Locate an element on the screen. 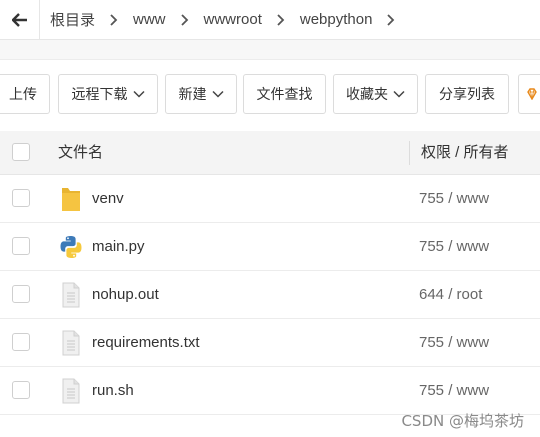  file-name: requirements.txt is located at coordinates (146, 342).